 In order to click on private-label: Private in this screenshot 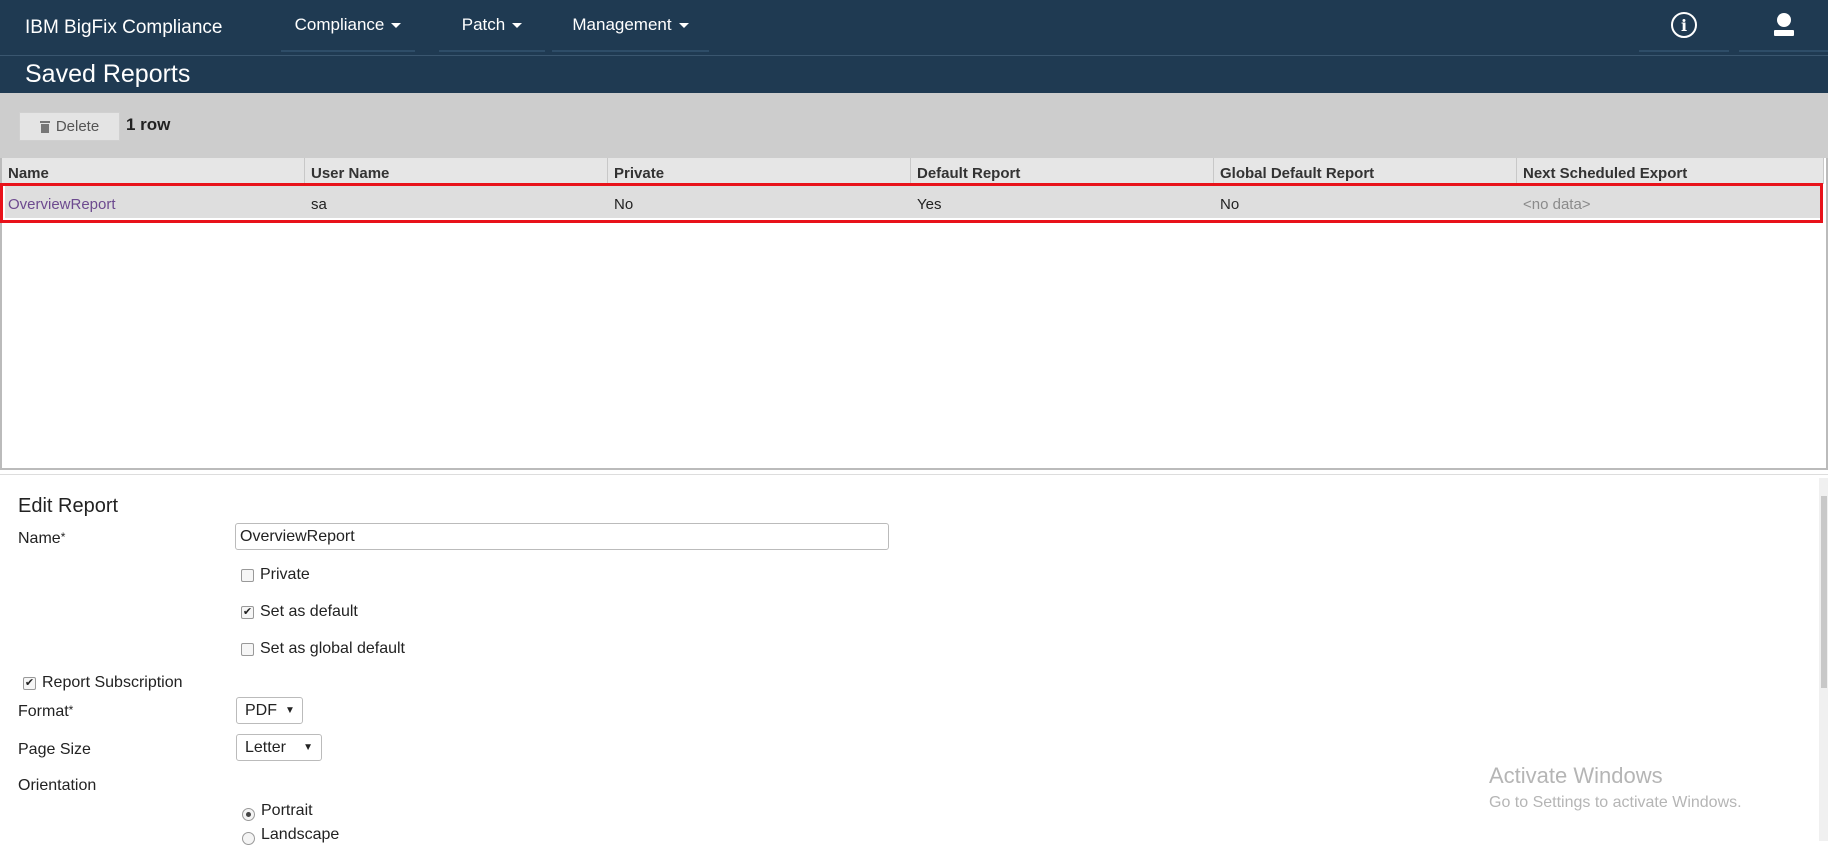, I will do `click(285, 574)`.